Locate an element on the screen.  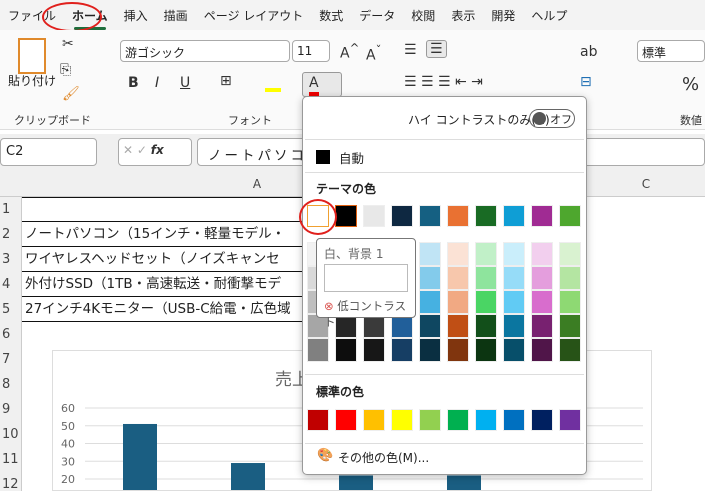
tab-3: 描画 is located at coordinates (176, 15).